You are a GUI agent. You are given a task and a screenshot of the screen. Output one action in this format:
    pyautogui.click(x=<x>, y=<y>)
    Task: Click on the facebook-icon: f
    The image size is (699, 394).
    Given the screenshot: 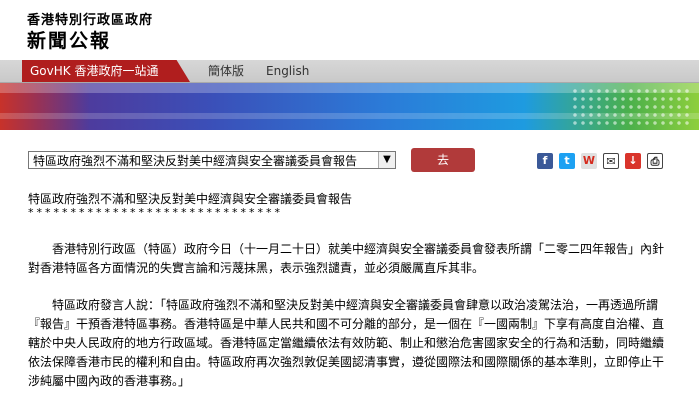 What is the action you would take?
    pyautogui.click(x=545, y=161)
    